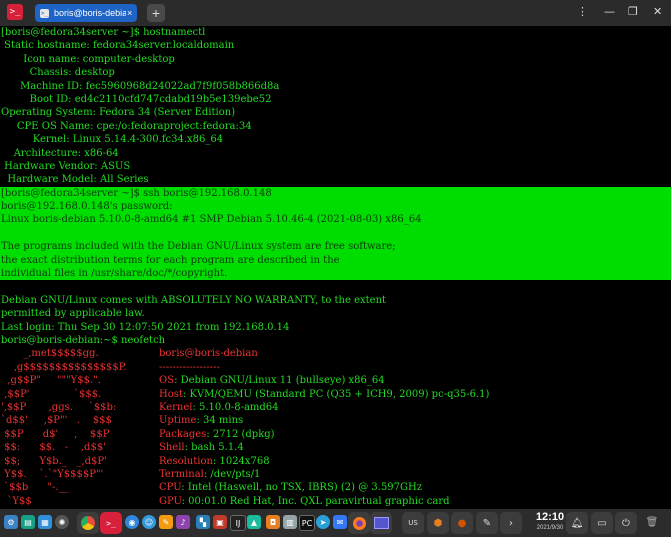 Image resolution: width=671 pixels, height=537 pixels. I want to click on neofetch-row: _,met$$$$$gg. boris@boris-debian, so click(335, 353).